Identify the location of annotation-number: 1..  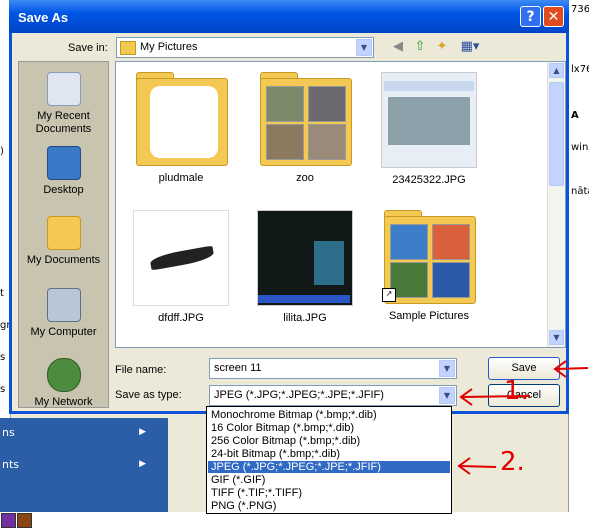
(516, 391).